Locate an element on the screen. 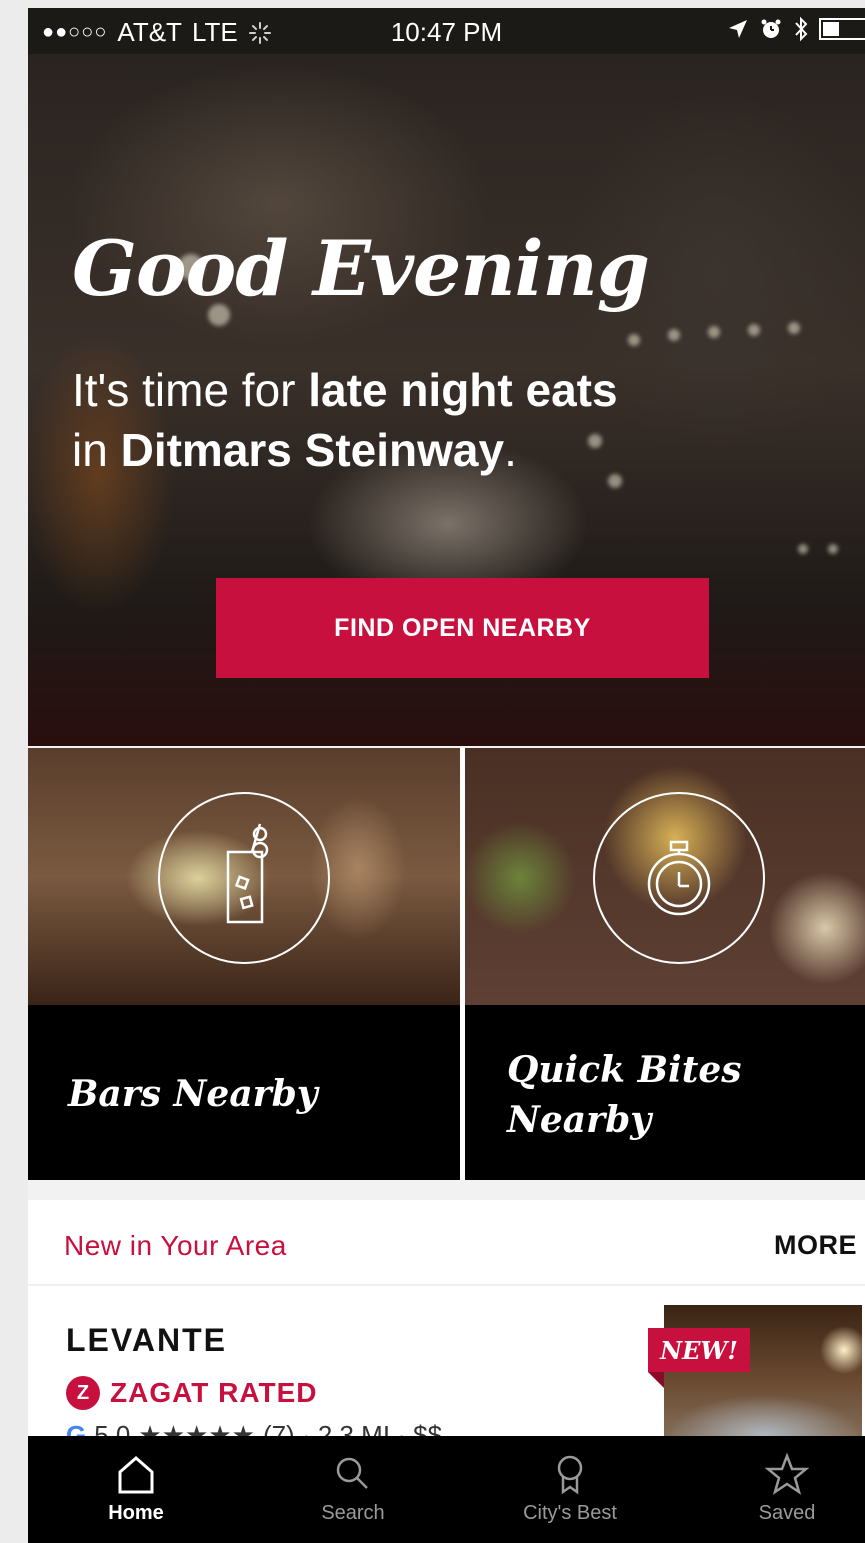 Image resolution: width=865 pixels, height=1543 pixels. find-open-nearby-button: FIND OPEN NEARBY is located at coordinates (462, 628).